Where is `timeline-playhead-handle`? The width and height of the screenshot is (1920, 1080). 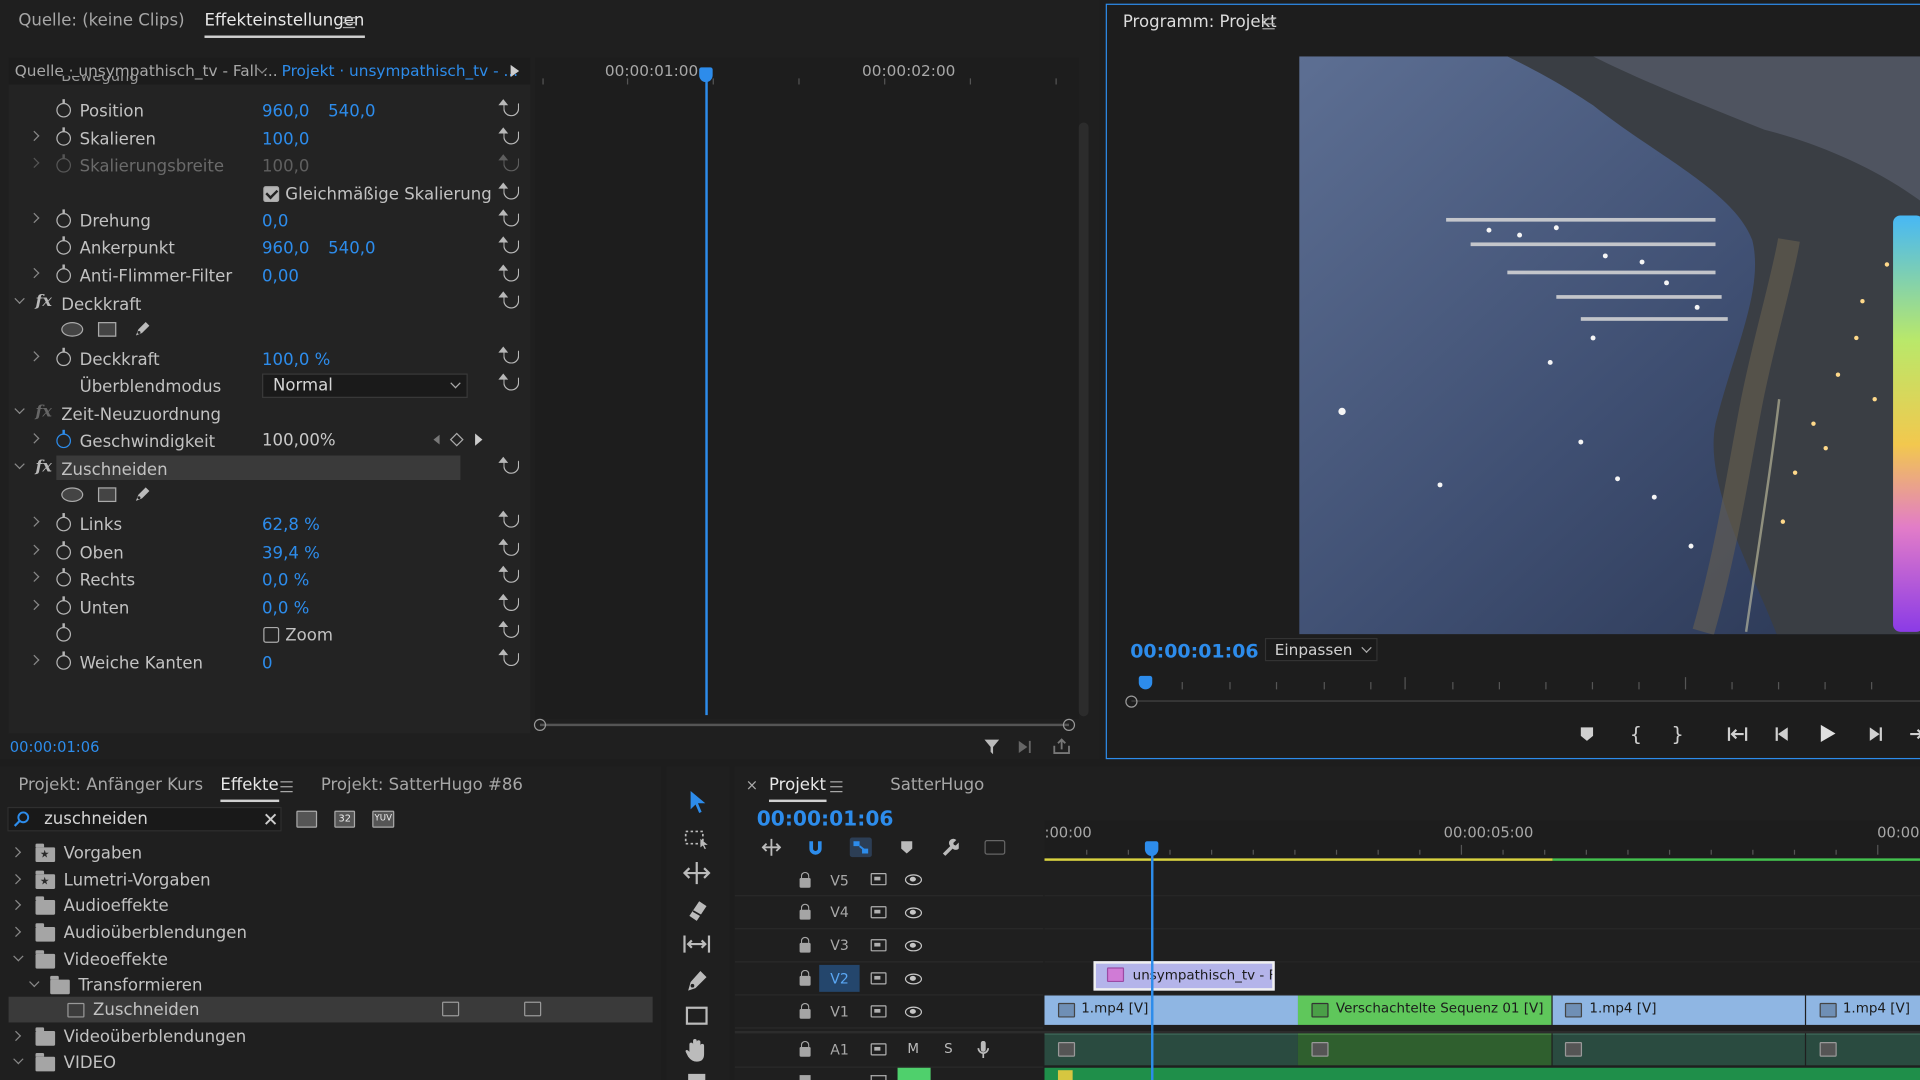 timeline-playhead-handle is located at coordinates (1151, 848).